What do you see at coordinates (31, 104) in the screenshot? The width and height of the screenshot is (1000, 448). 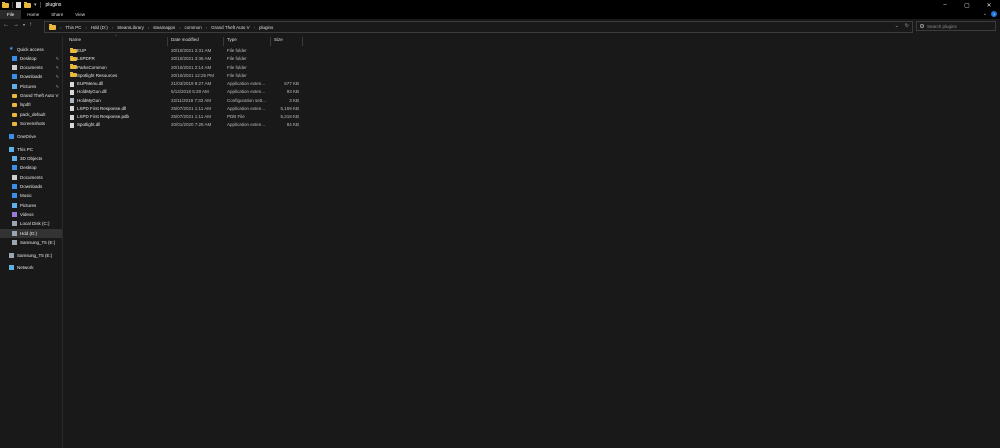 I see `sidebar-item: lspdfr` at bounding box center [31, 104].